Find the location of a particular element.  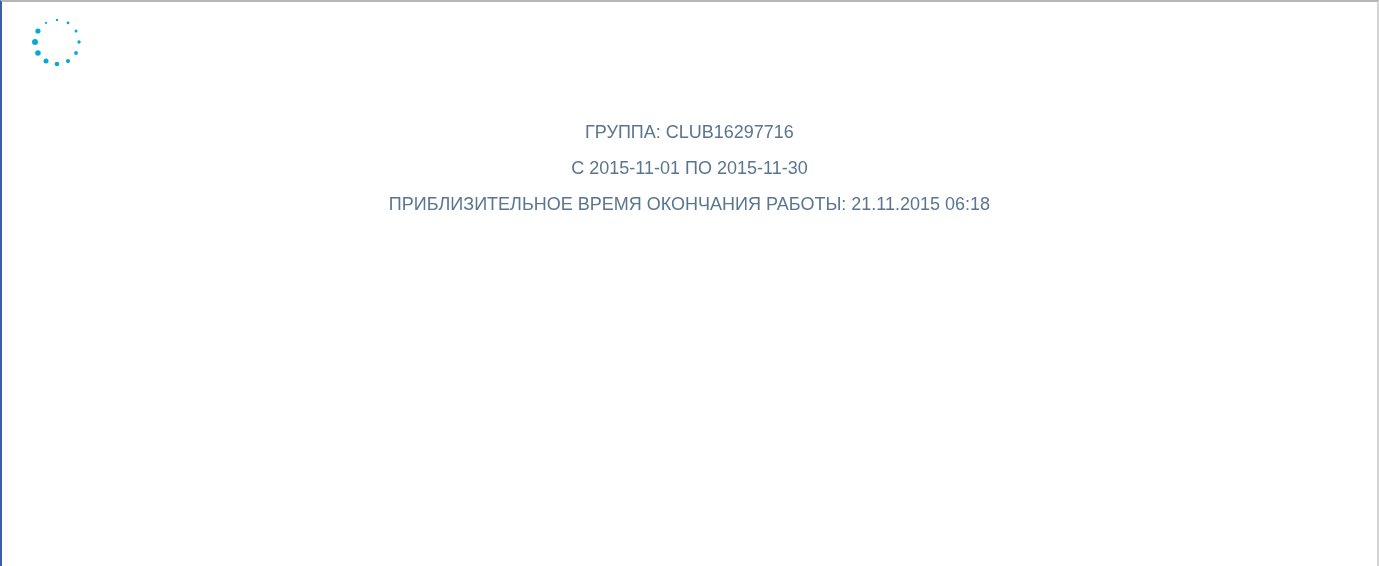

loading-spinner-icon is located at coordinates (57, 42).